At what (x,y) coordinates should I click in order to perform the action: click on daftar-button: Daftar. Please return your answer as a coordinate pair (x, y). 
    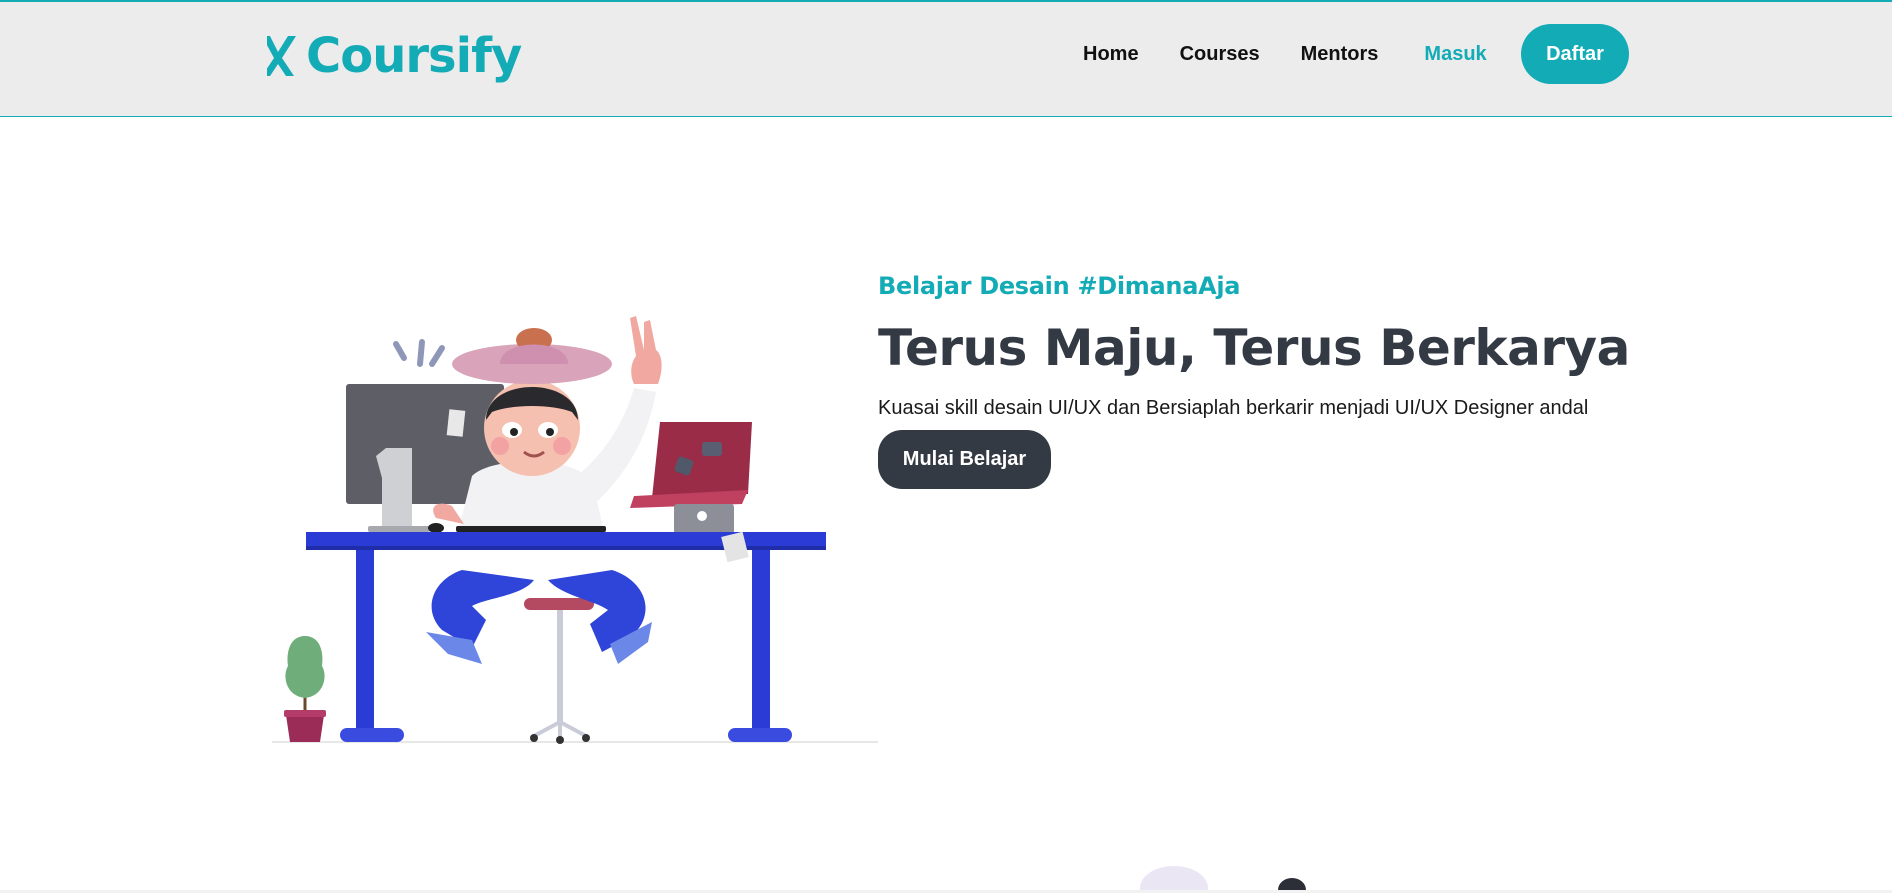
    Looking at the image, I should click on (1575, 54).